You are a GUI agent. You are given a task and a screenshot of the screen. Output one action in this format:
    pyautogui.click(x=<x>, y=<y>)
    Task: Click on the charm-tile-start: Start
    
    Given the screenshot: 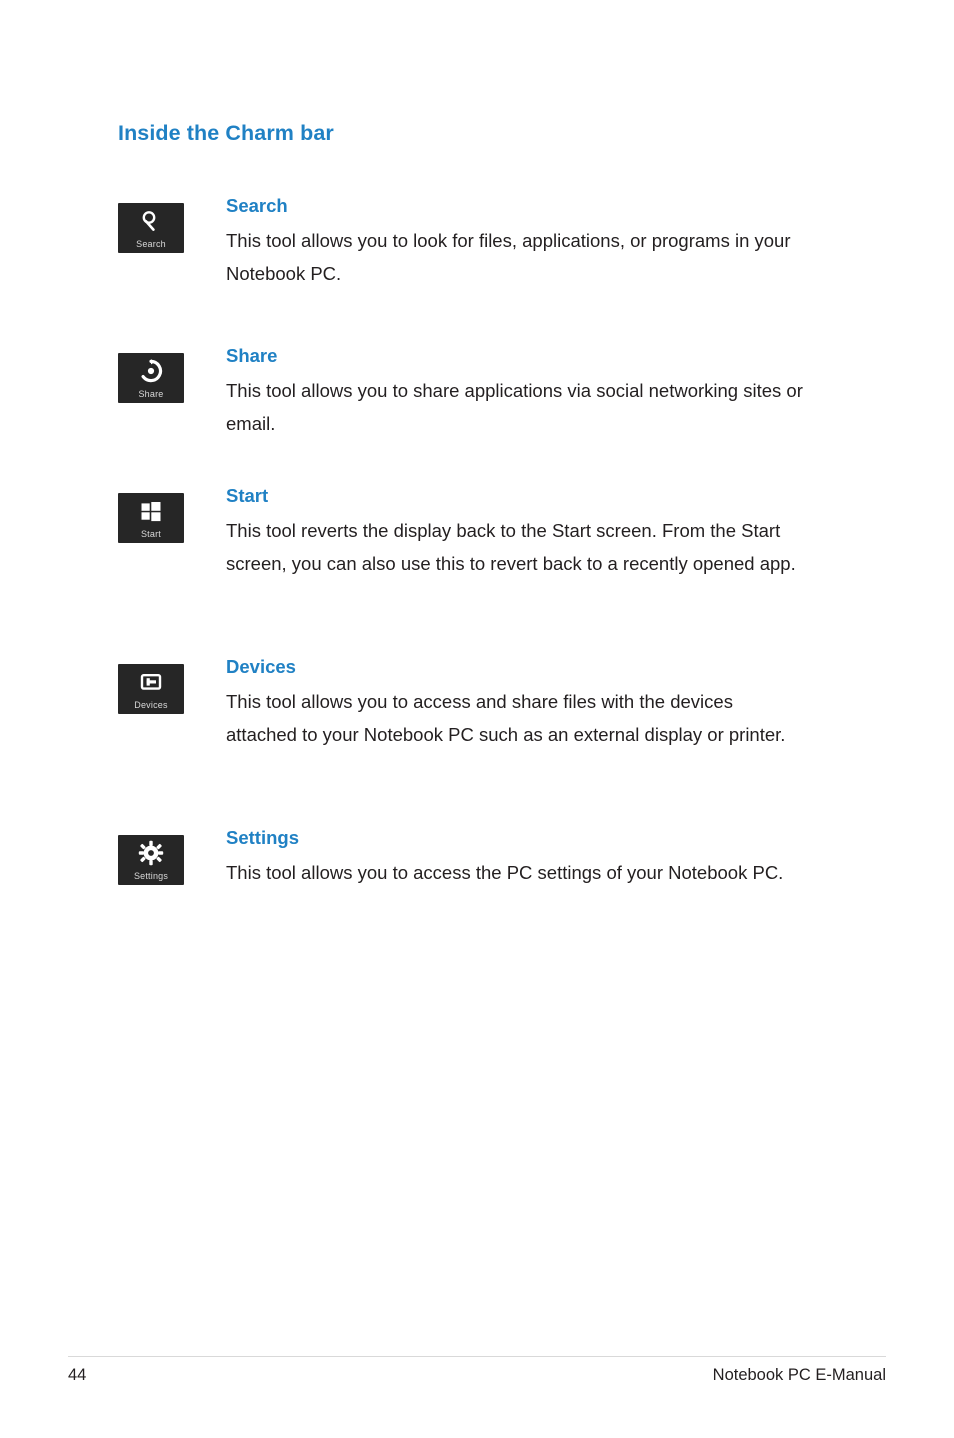 What is the action you would take?
    pyautogui.click(x=151, y=518)
    